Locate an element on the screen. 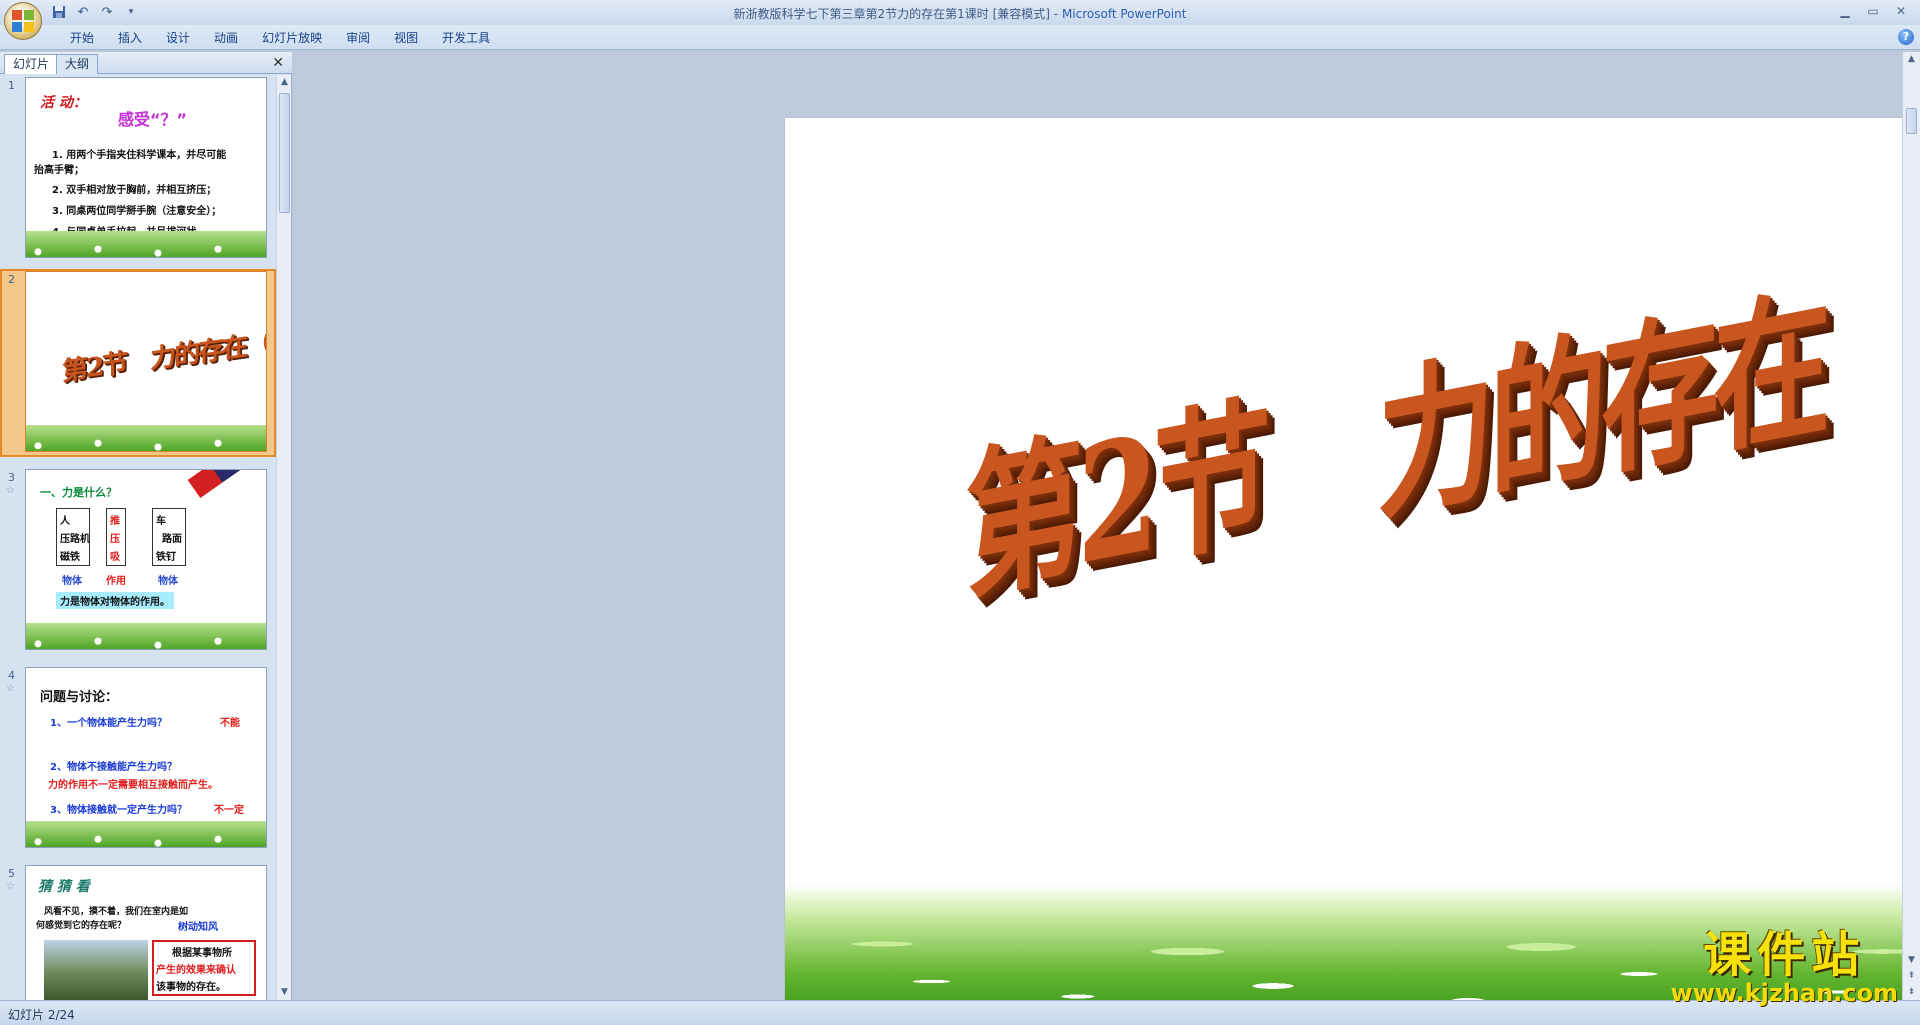 This screenshot has width=1920, height=1025. slide-counter: 幻灯片 2/24 is located at coordinates (41, 1015).